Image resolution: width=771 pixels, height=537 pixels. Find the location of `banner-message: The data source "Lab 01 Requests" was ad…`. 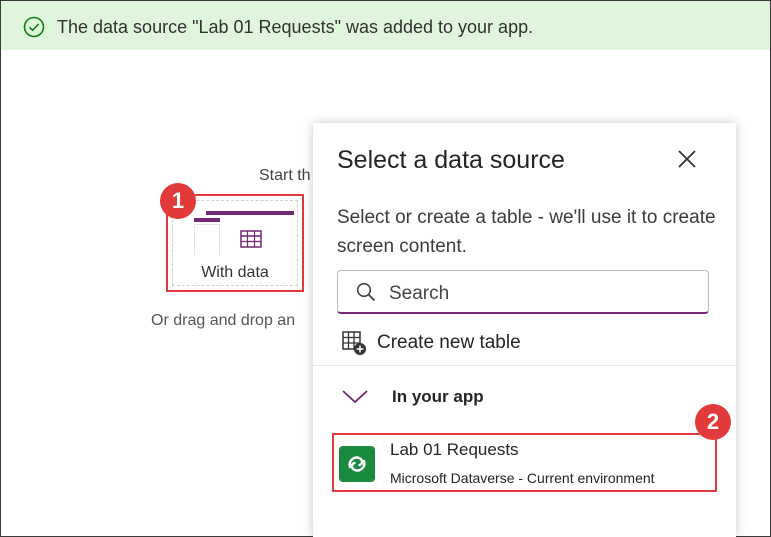

banner-message: The data source "Lab 01 Requests" was ad… is located at coordinates (295, 27).